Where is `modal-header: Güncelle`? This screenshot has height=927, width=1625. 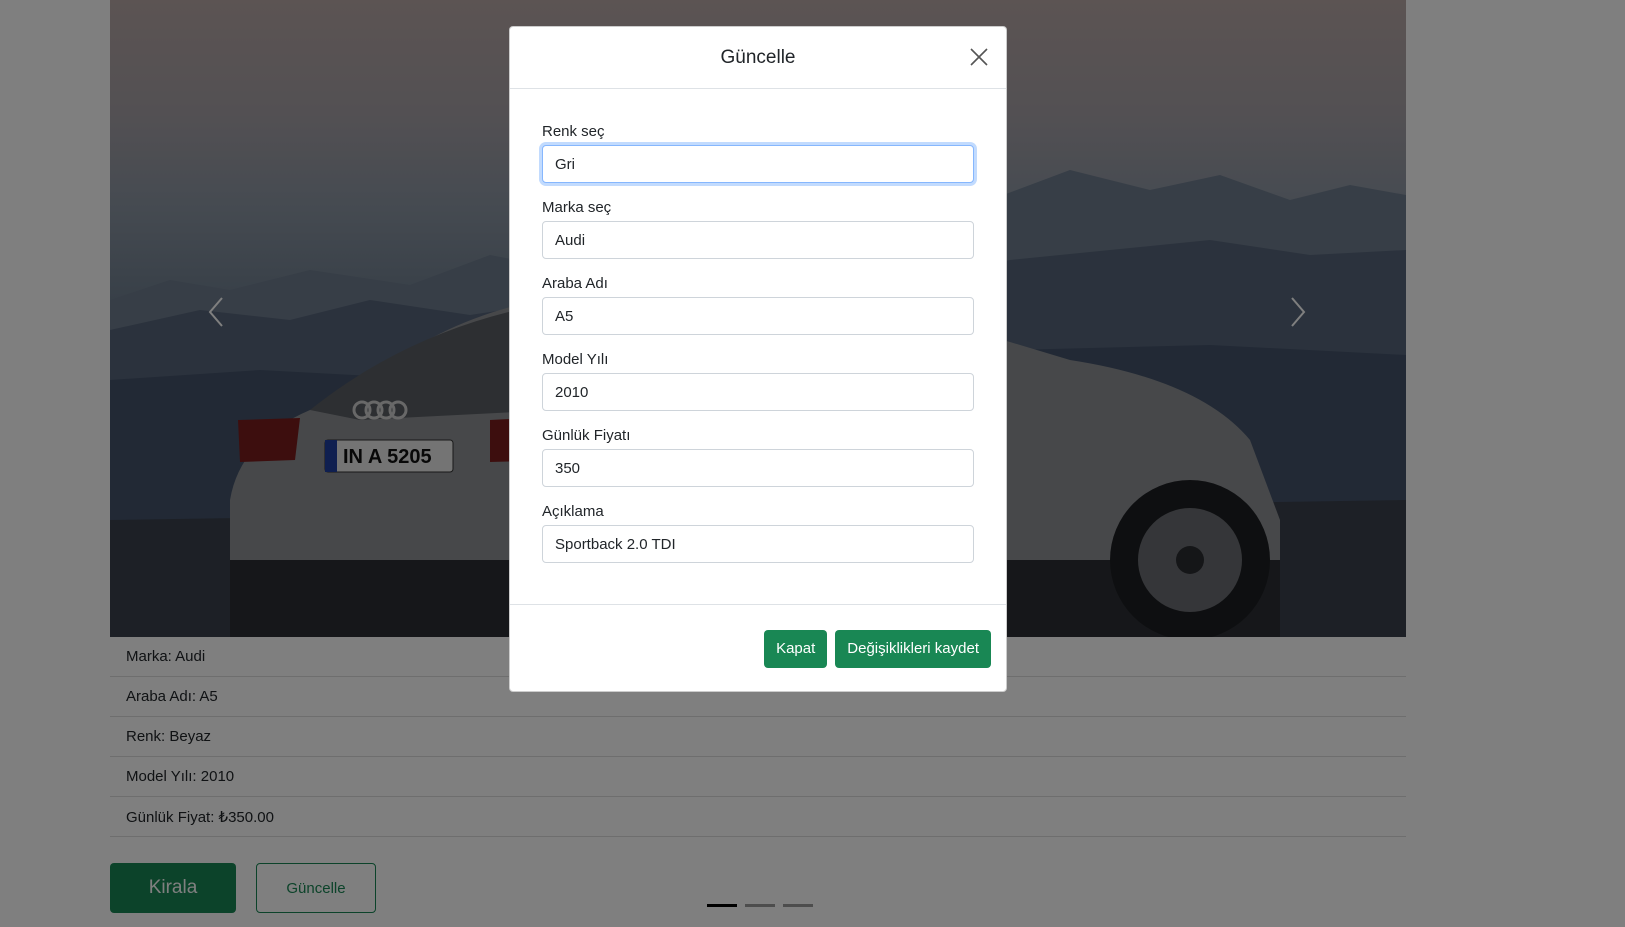 modal-header: Güncelle is located at coordinates (758, 58).